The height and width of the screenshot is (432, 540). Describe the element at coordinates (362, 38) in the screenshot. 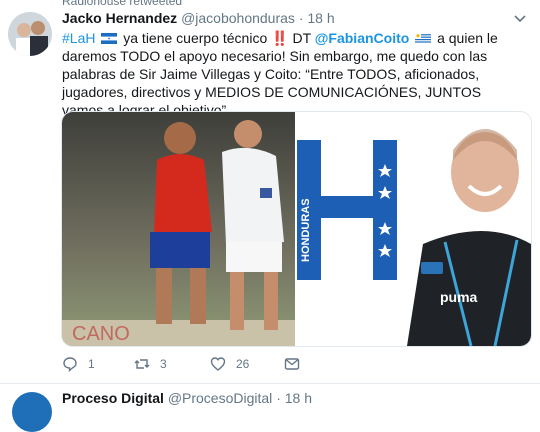

I see `mention-link: @FabianCoito` at that location.